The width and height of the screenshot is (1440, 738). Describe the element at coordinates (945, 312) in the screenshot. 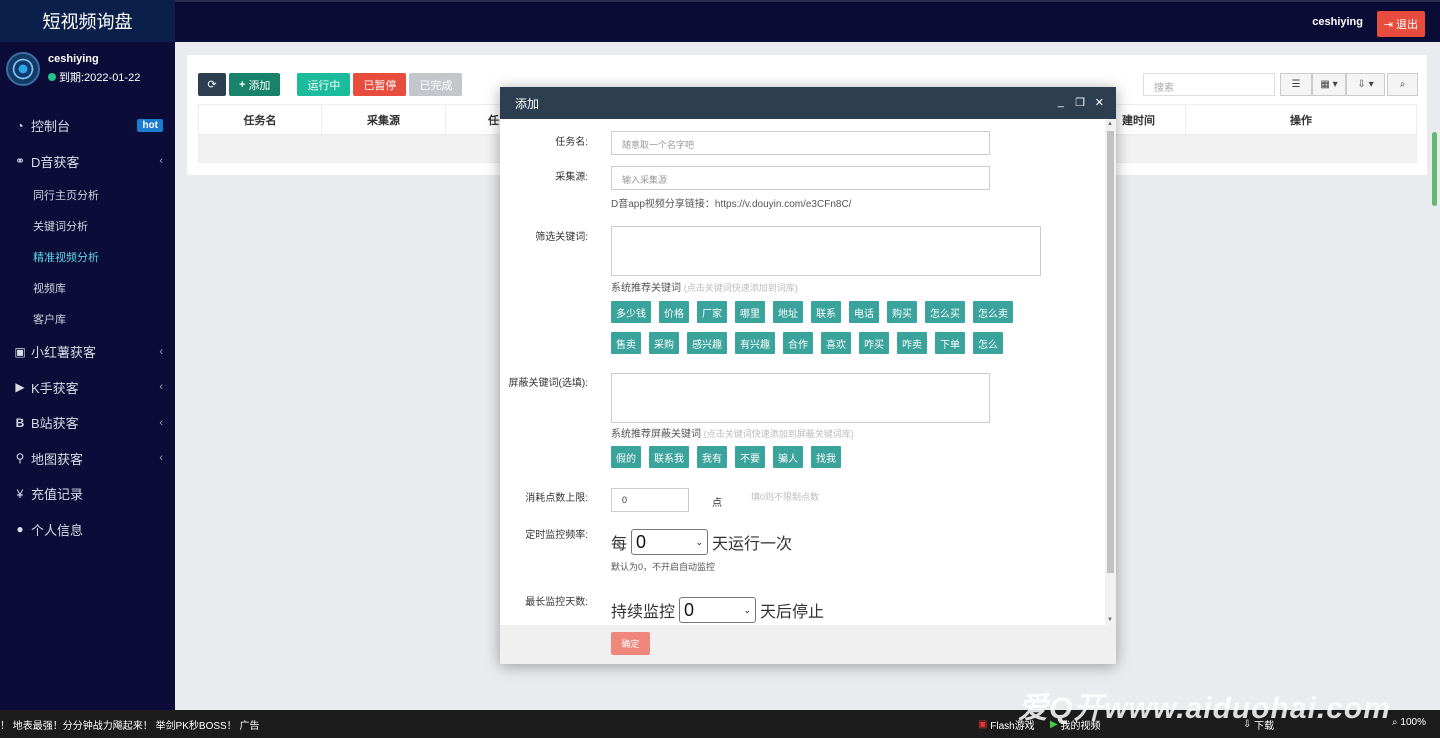

I see `keyword-chip: 怎么买` at that location.